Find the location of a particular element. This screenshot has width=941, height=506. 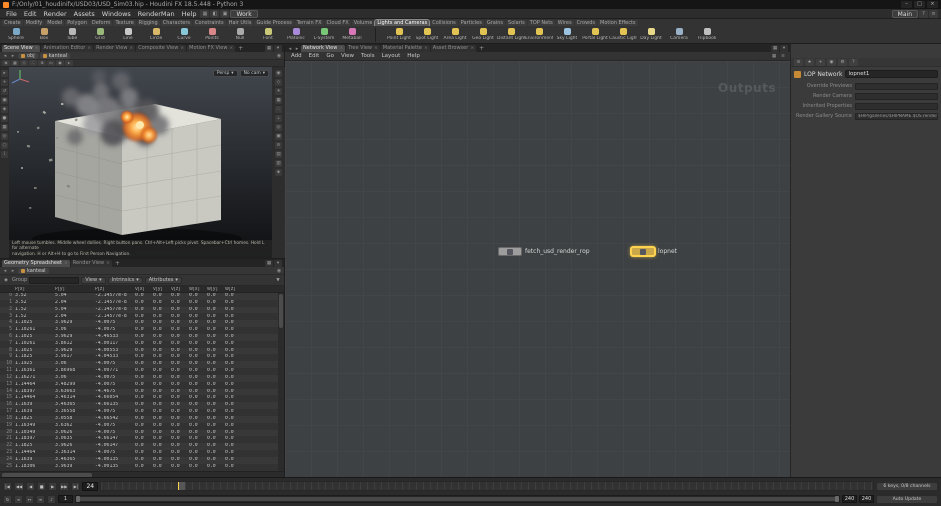

shelf-tool: Flipbook is located at coordinates (707, 34).